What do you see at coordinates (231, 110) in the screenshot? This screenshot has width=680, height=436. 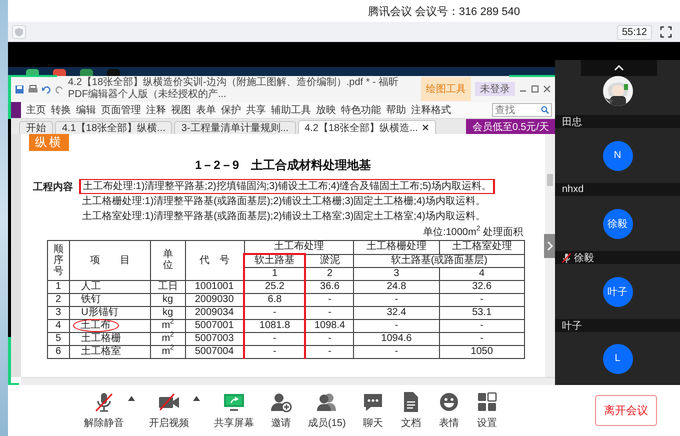 I see `menu-item: 保护` at bounding box center [231, 110].